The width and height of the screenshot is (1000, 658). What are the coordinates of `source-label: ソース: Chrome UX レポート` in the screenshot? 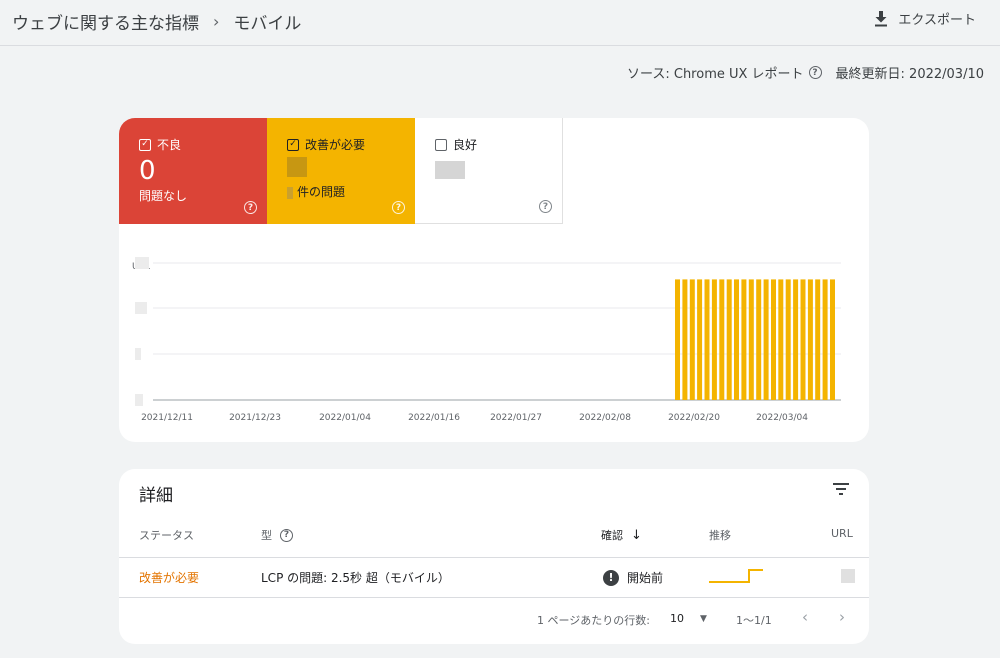 It's located at (715, 74).